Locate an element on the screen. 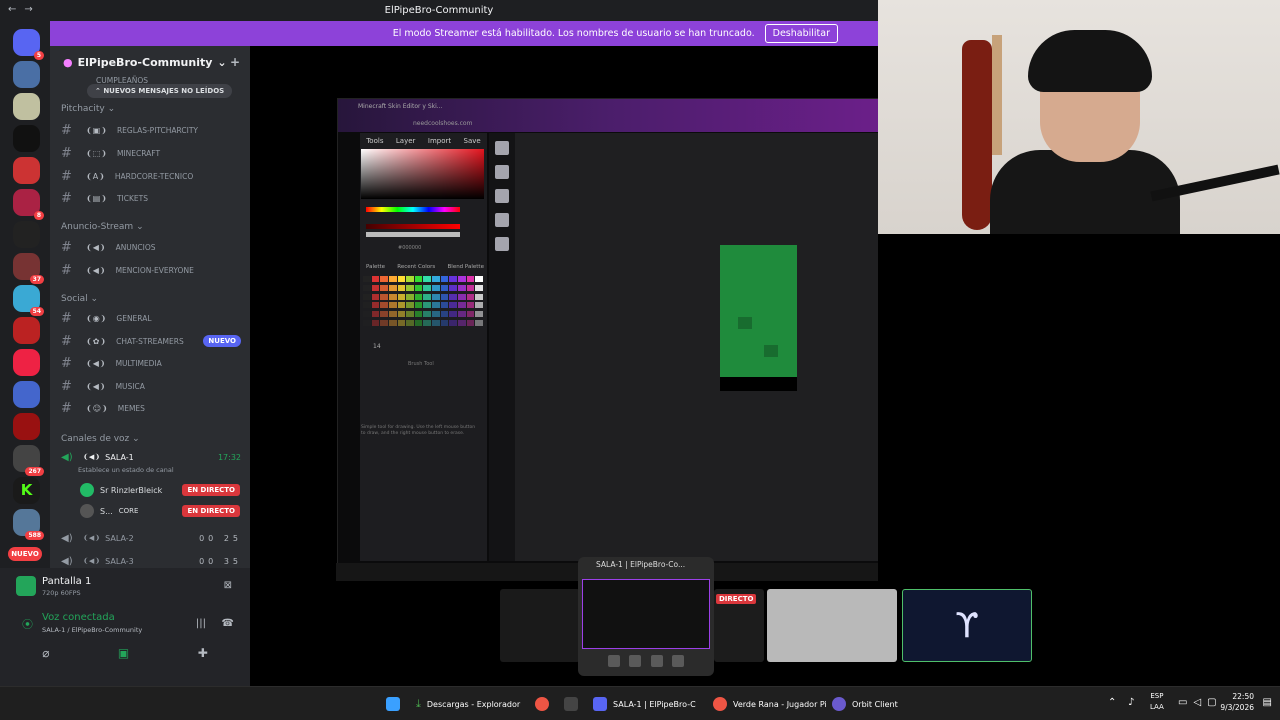 The height and width of the screenshot is (720, 1280). channel-reglas: # ❨▣❩ REGLAS-PITCHARCITY is located at coordinates (153, 130).